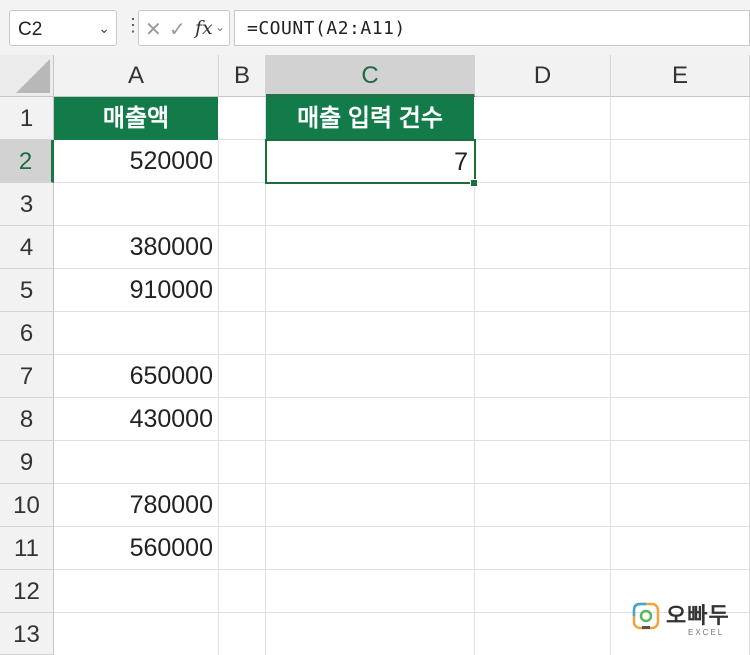 The height and width of the screenshot is (655, 750). What do you see at coordinates (27, 548) in the screenshot?
I see `row-header-11: 11` at bounding box center [27, 548].